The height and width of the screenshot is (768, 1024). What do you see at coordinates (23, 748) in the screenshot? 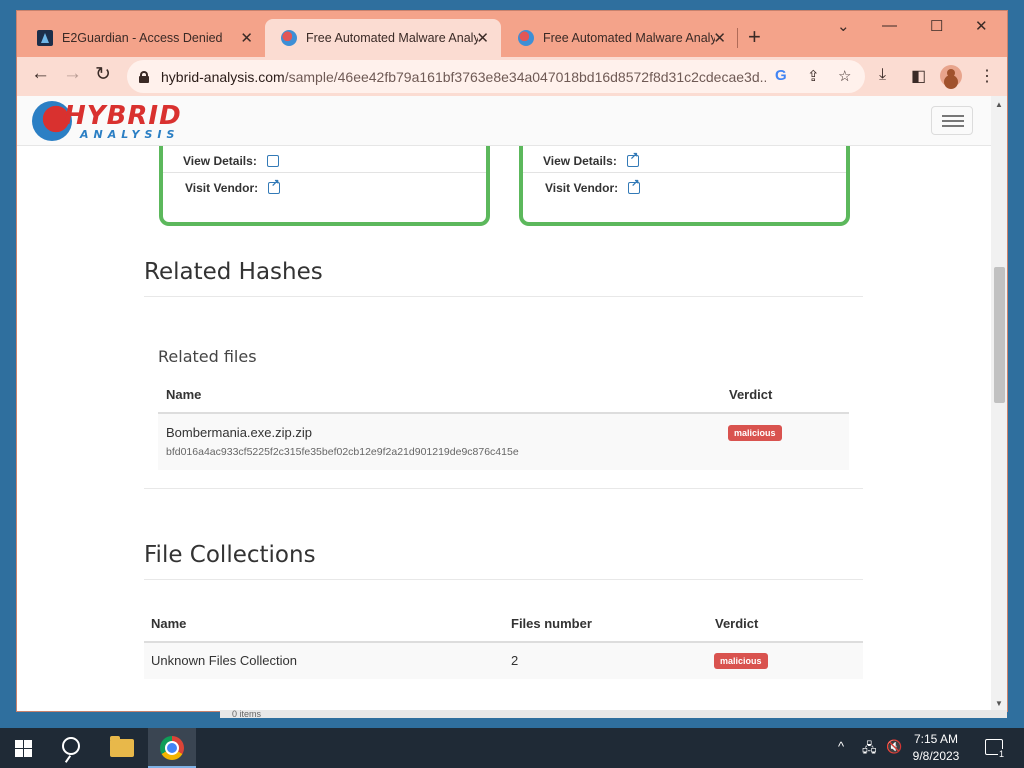
I see `start-windows-icon` at bounding box center [23, 748].